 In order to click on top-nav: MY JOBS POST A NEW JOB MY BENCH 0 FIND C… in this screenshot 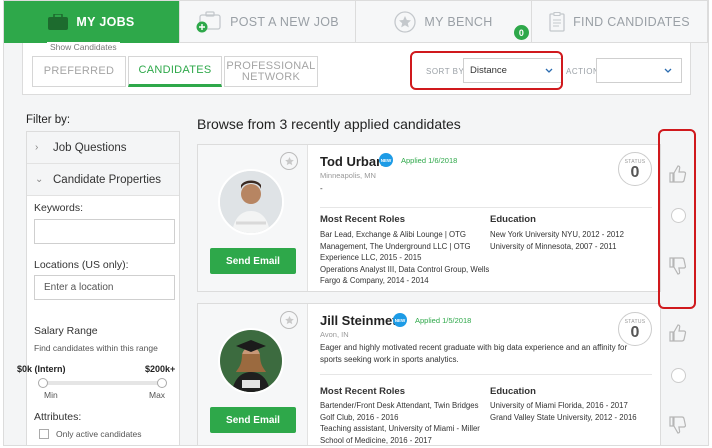, I will do `click(356, 22)`.